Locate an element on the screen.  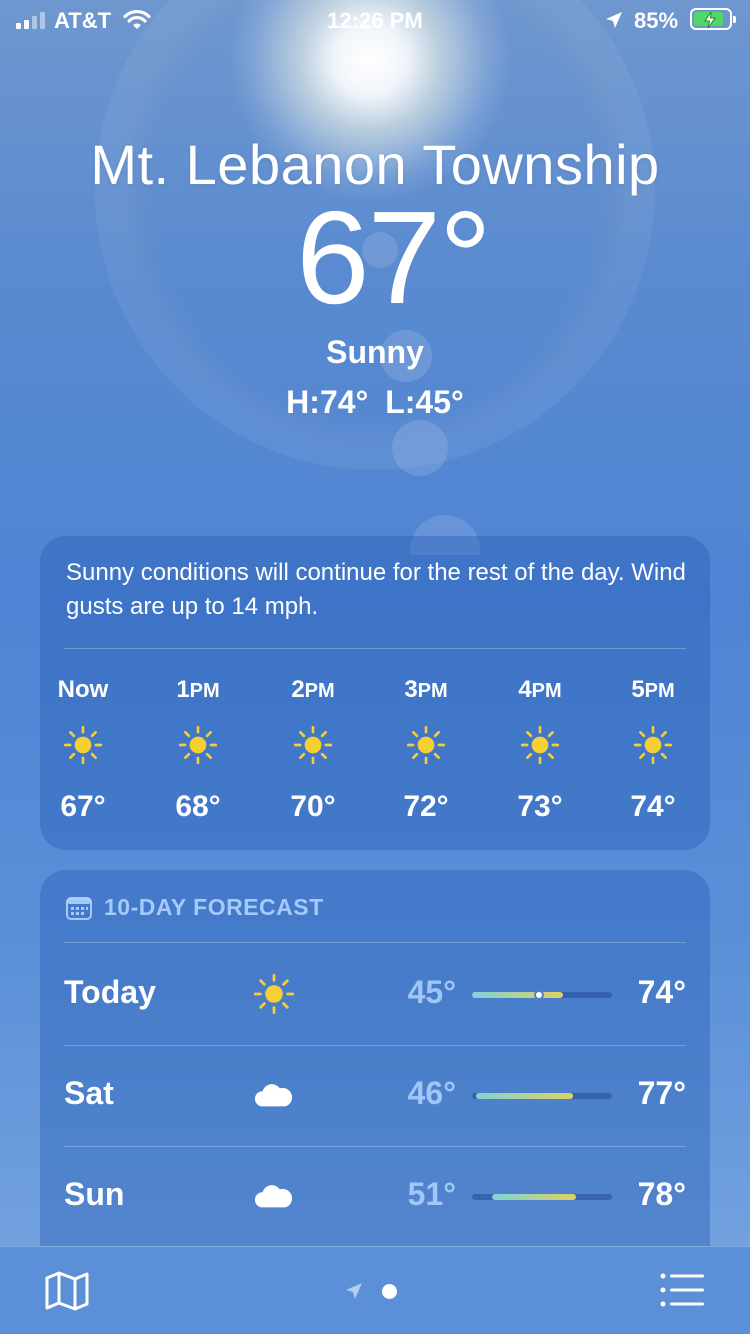
forecast-day-row: Sun 51° 78° is located at coordinates (375, 1196).